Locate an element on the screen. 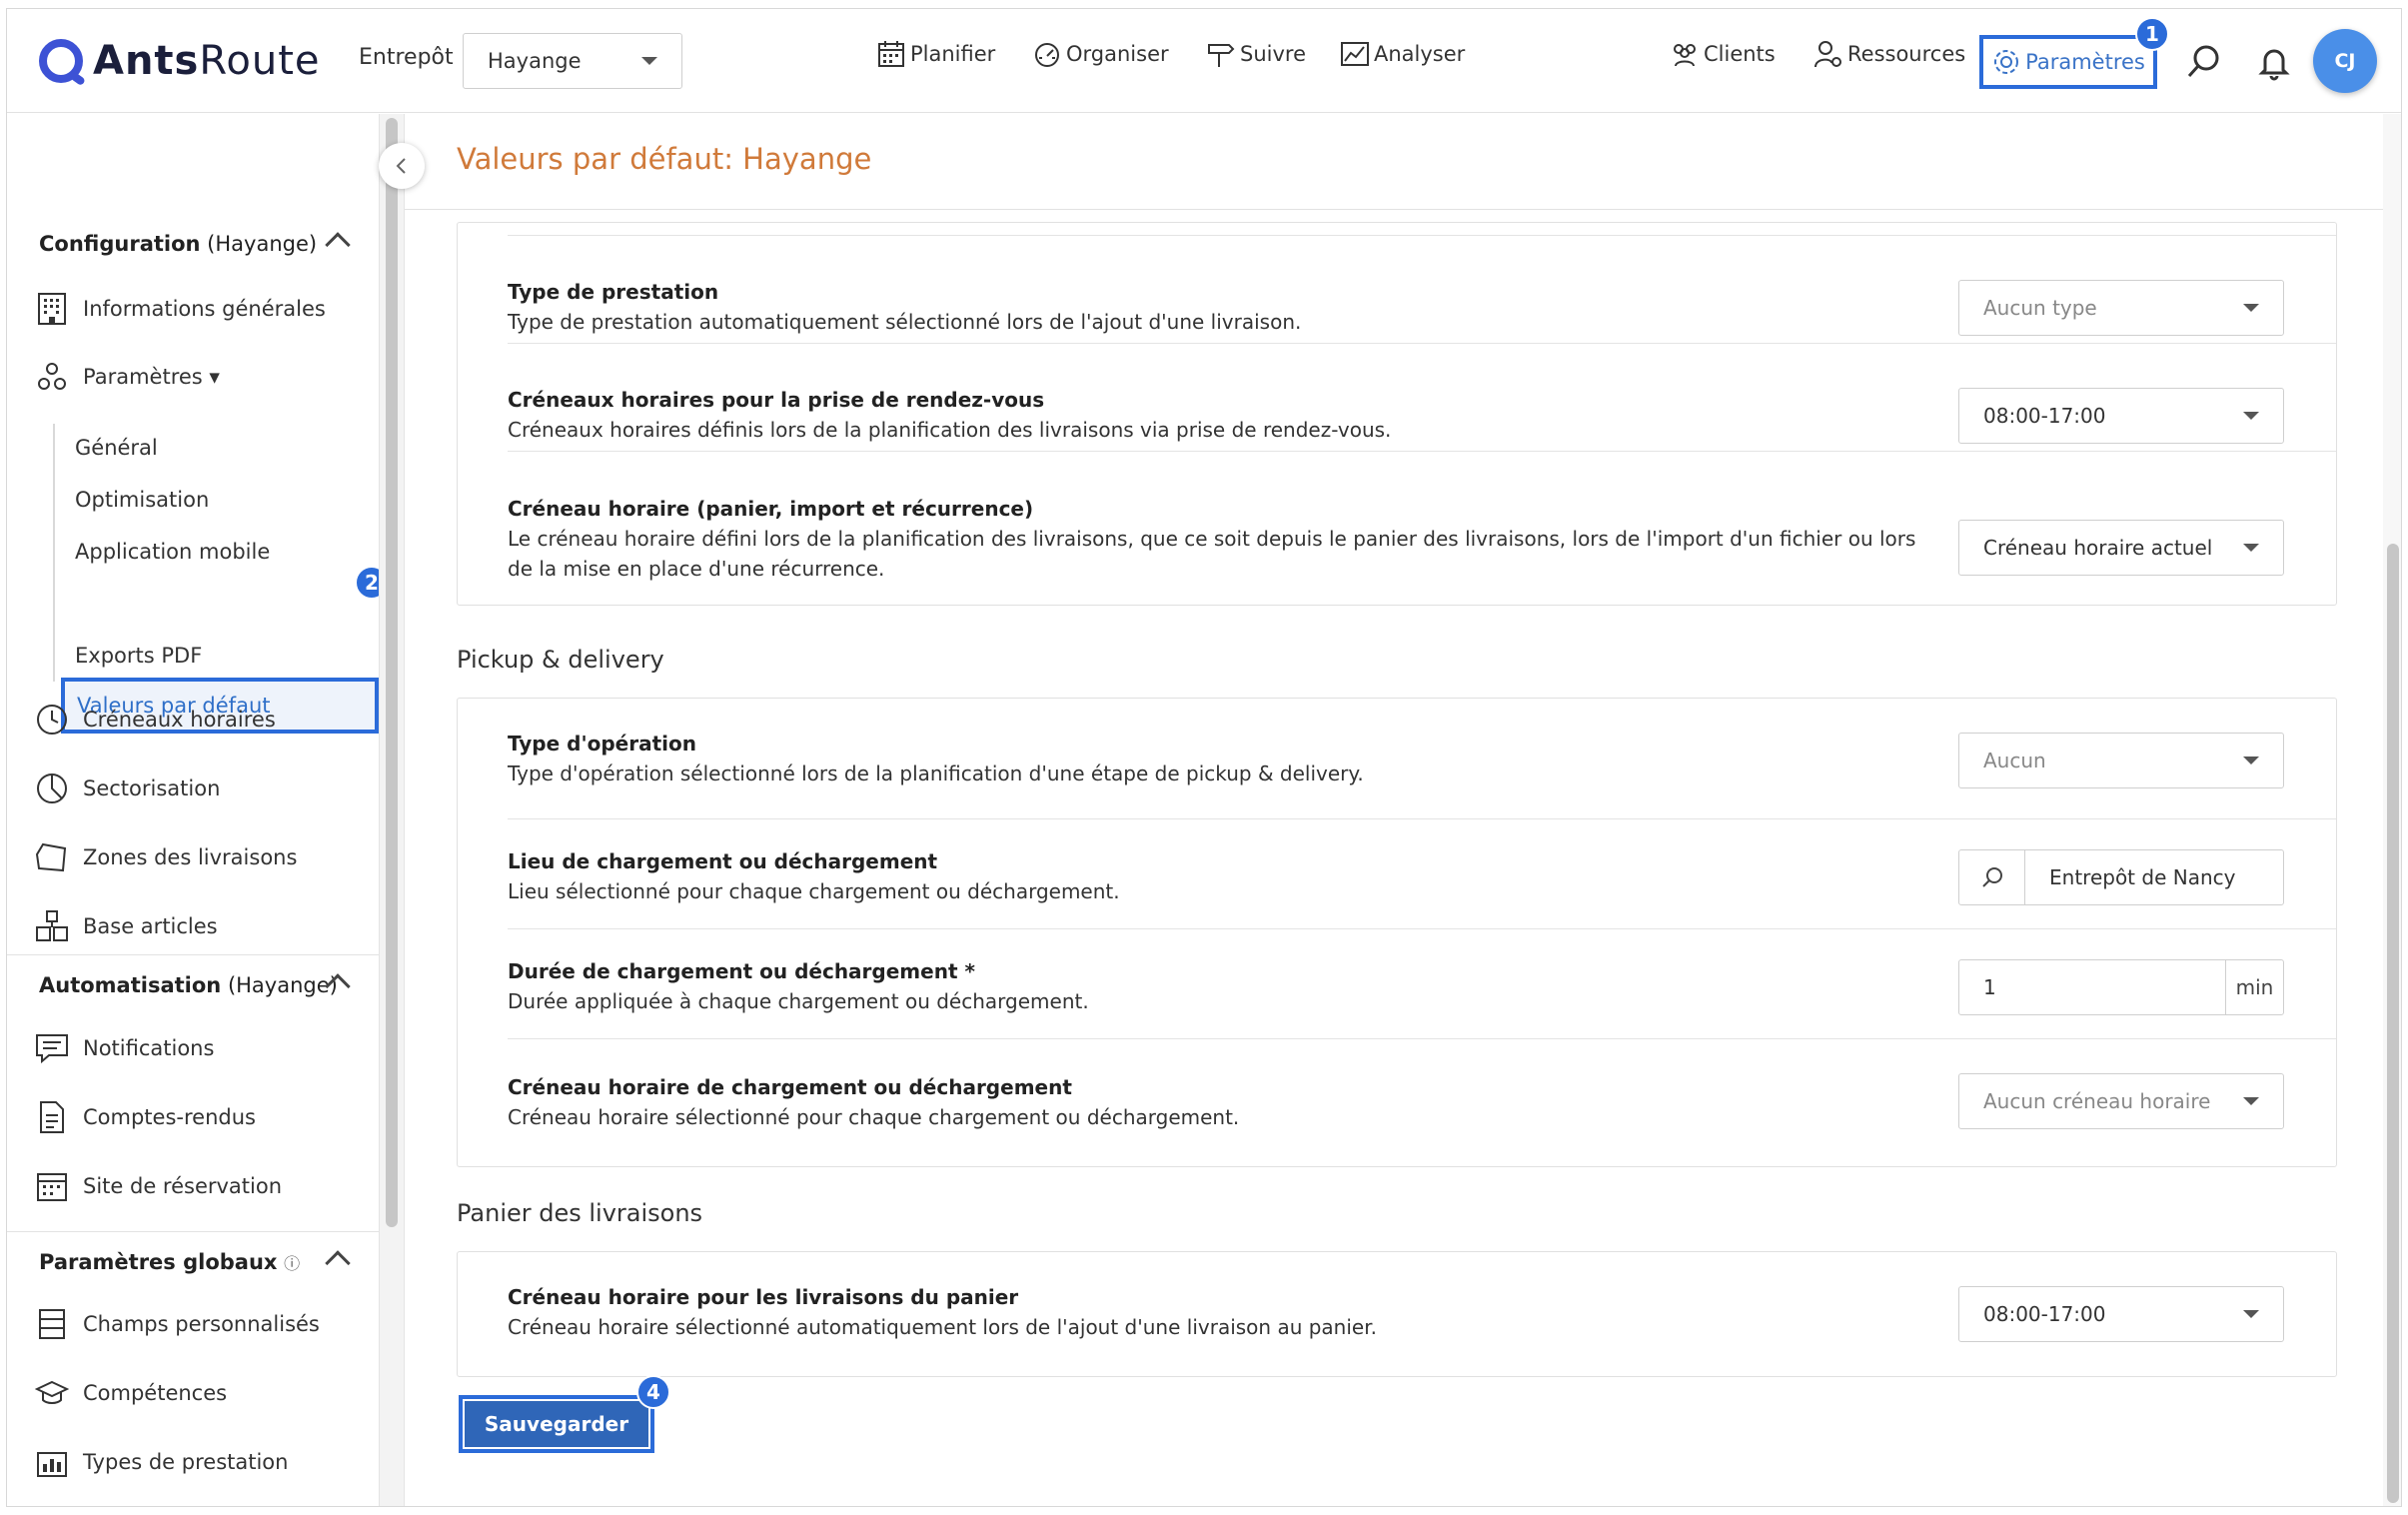  message-icon is located at coordinates (52, 1049).